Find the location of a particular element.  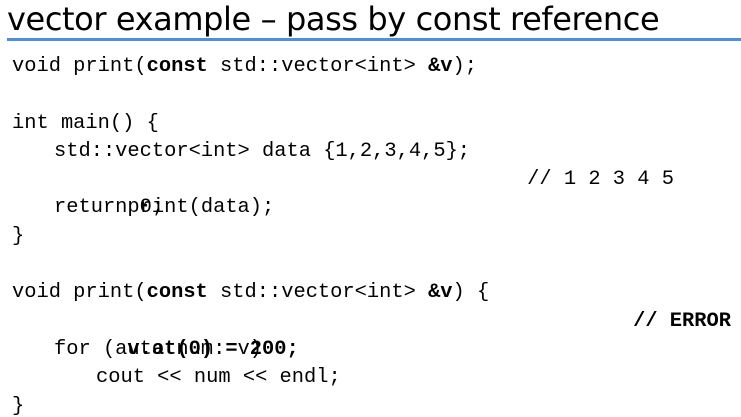

code-line-definition-close: } is located at coordinates (18, 405).